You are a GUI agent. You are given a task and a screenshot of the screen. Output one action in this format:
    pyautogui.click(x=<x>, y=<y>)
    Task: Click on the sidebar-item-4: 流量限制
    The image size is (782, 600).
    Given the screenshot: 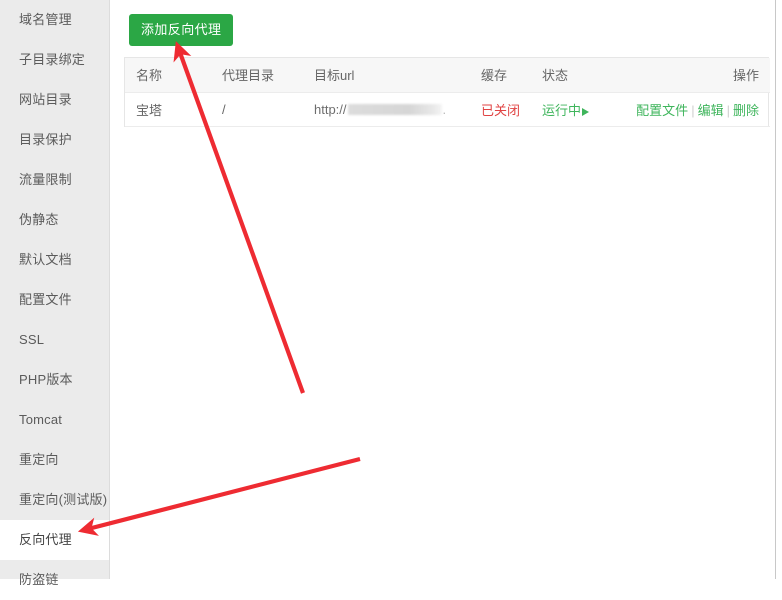 What is the action you would take?
    pyautogui.click(x=54, y=180)
    